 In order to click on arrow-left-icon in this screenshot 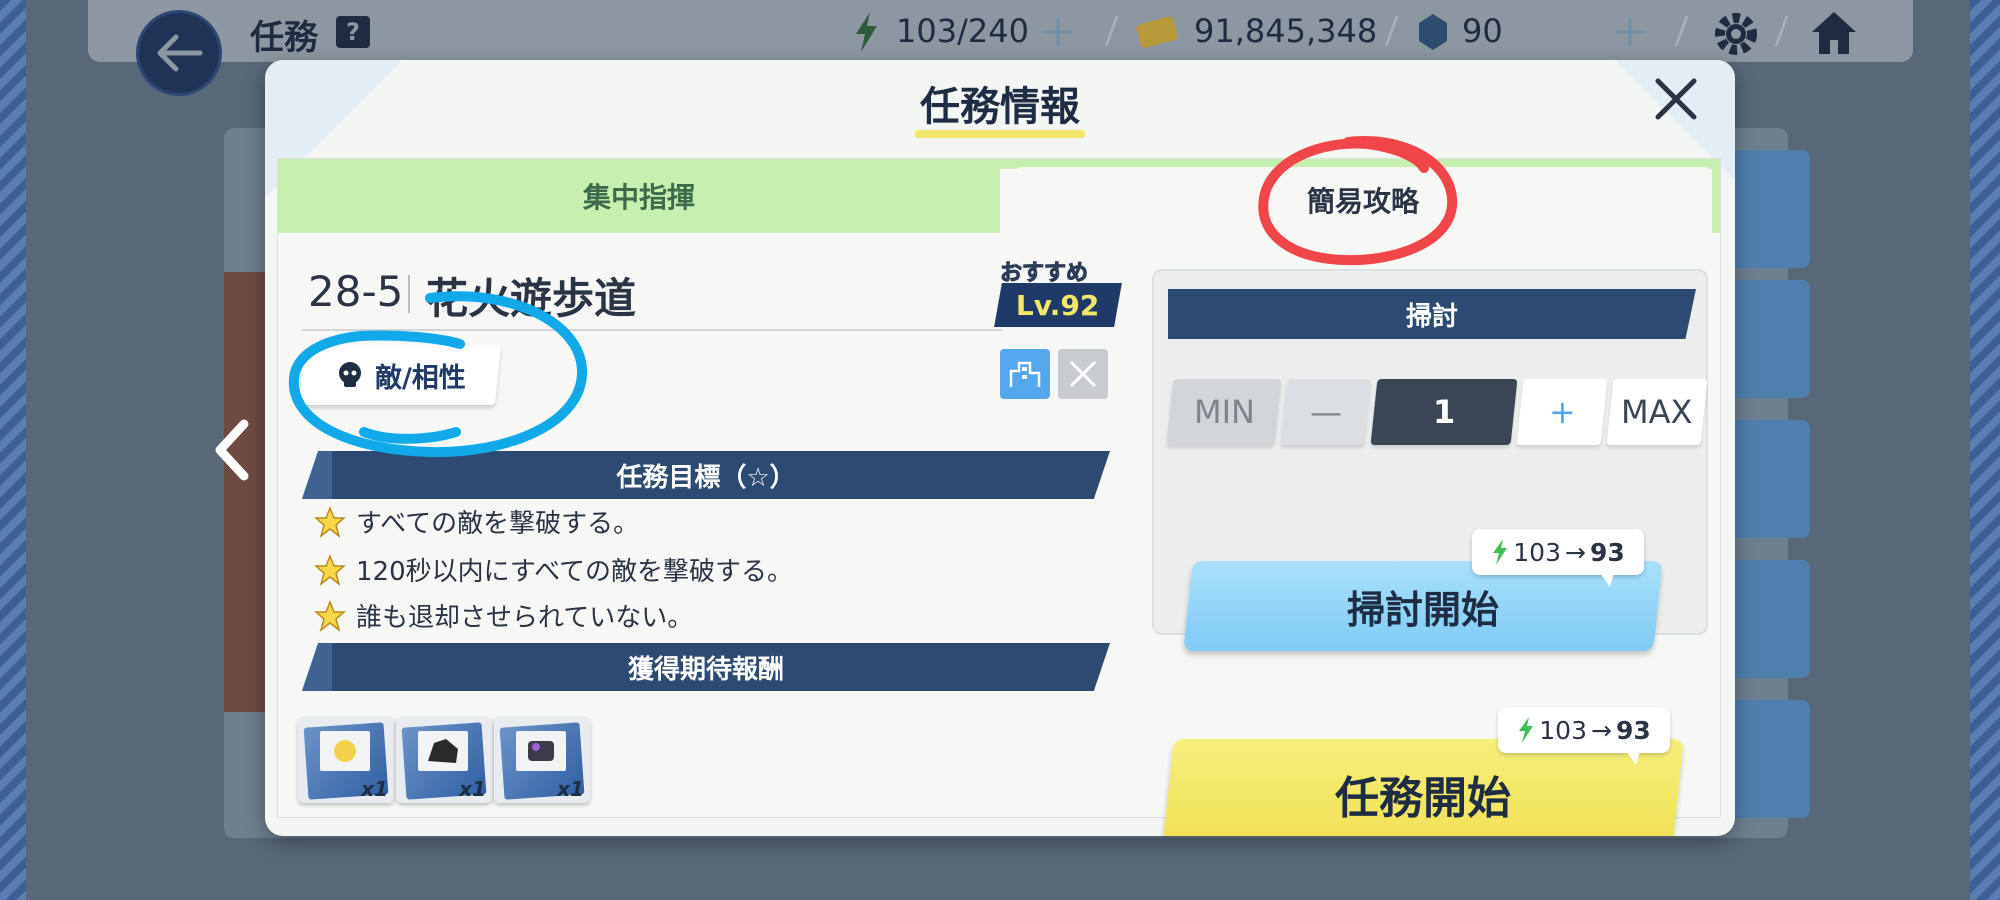, I will do `click(180, 53)`.